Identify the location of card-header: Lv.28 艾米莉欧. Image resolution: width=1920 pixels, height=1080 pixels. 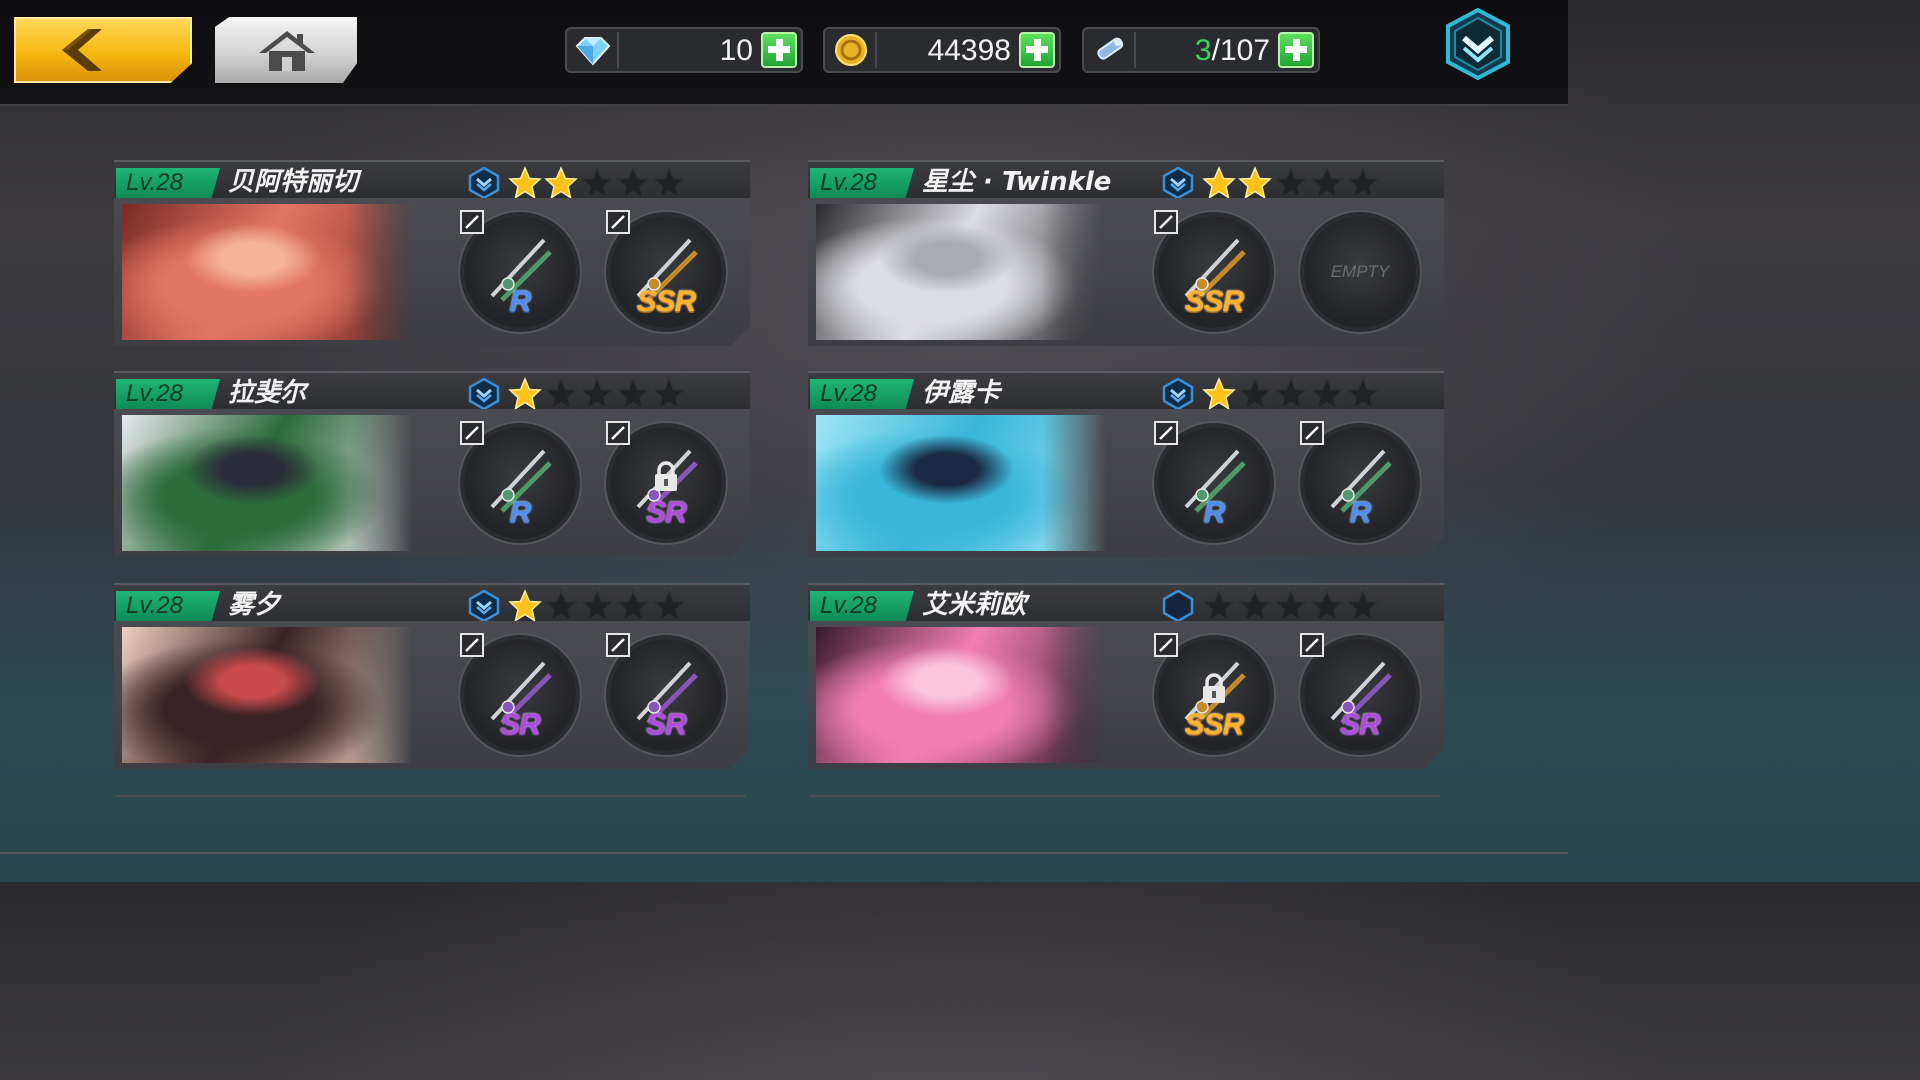
(1126, 603).